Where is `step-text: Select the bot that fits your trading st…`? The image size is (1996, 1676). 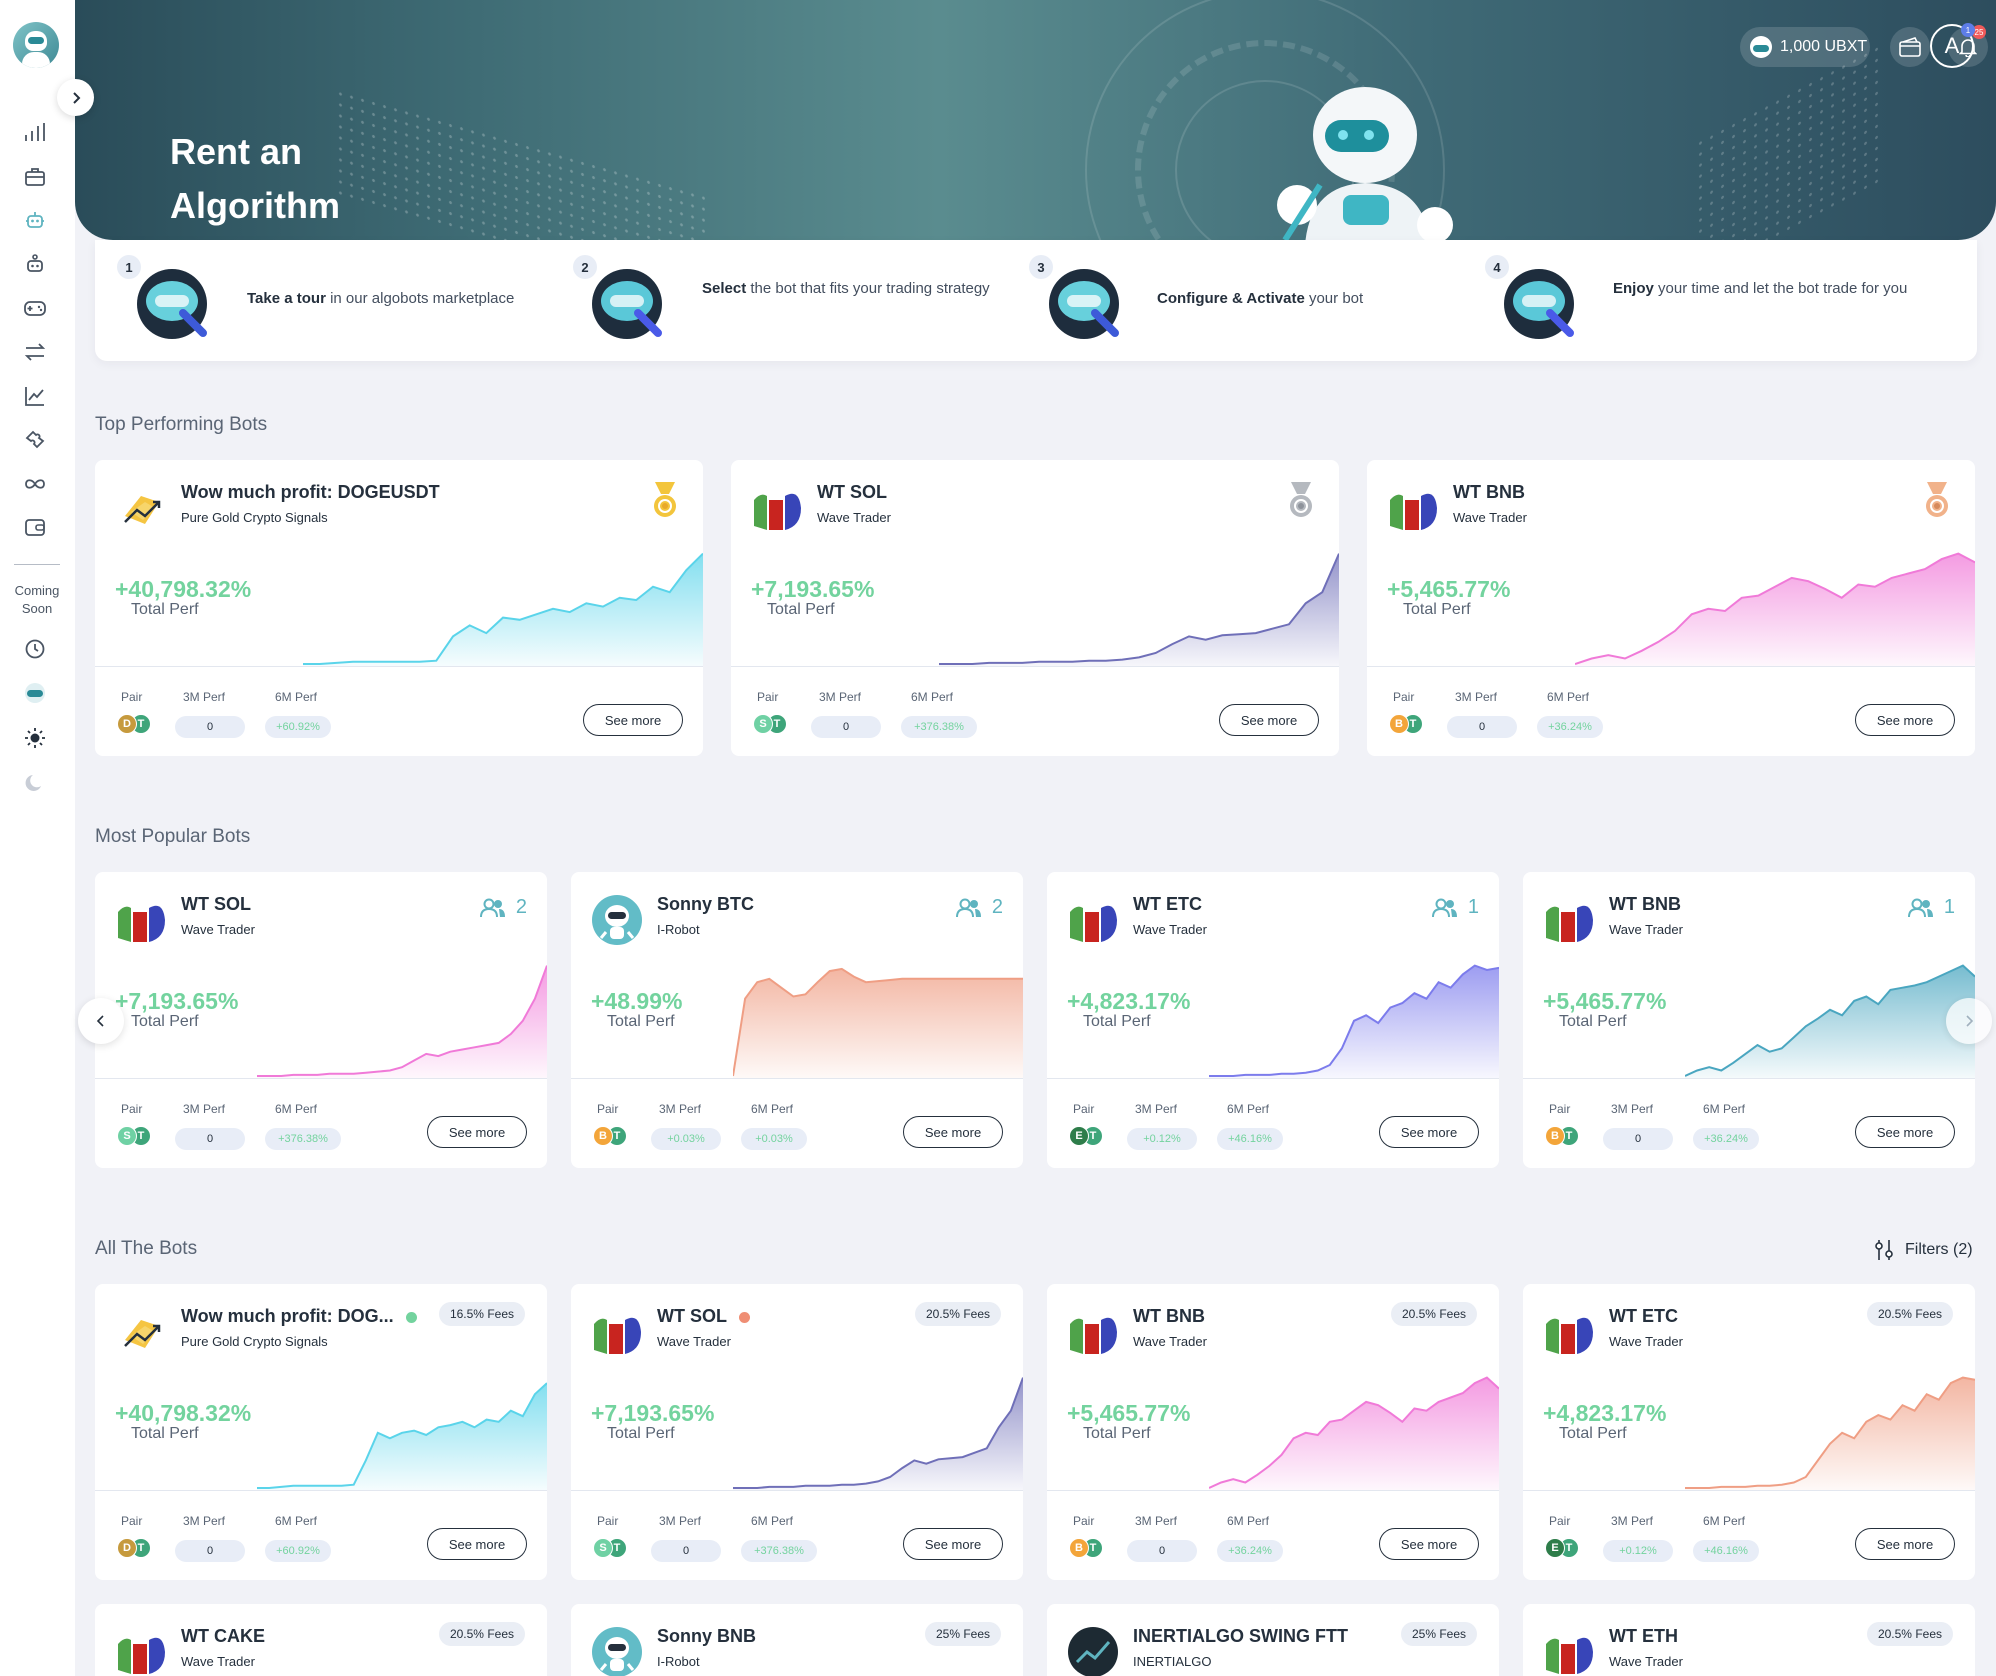 step-text: Select the bot that fits your trading st… is located at coordinates (852, 288).